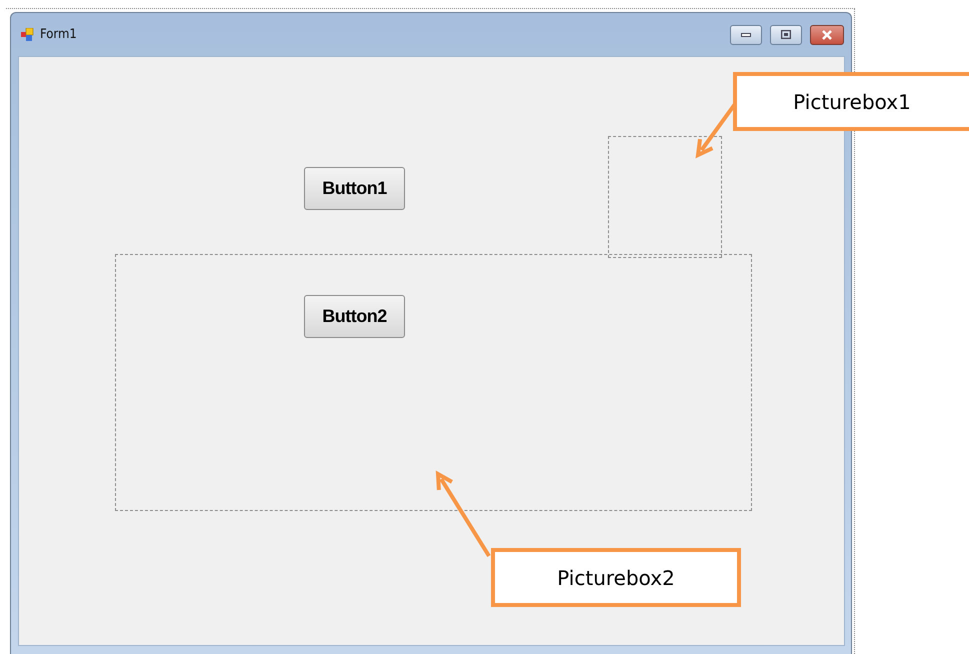  I want to click on form-button: Button1, so click(354, 188).